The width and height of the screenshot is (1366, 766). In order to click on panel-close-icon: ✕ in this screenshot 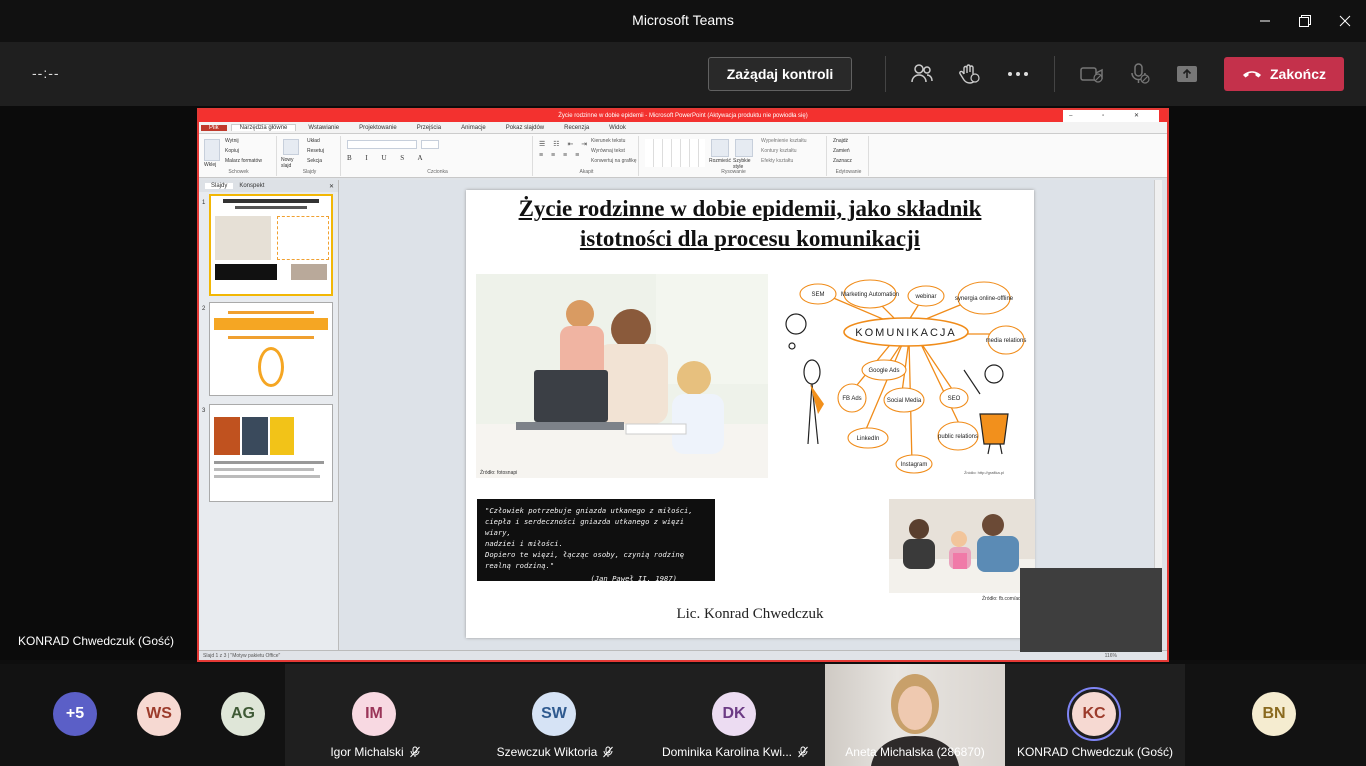, I will do `click(331, 186)`.